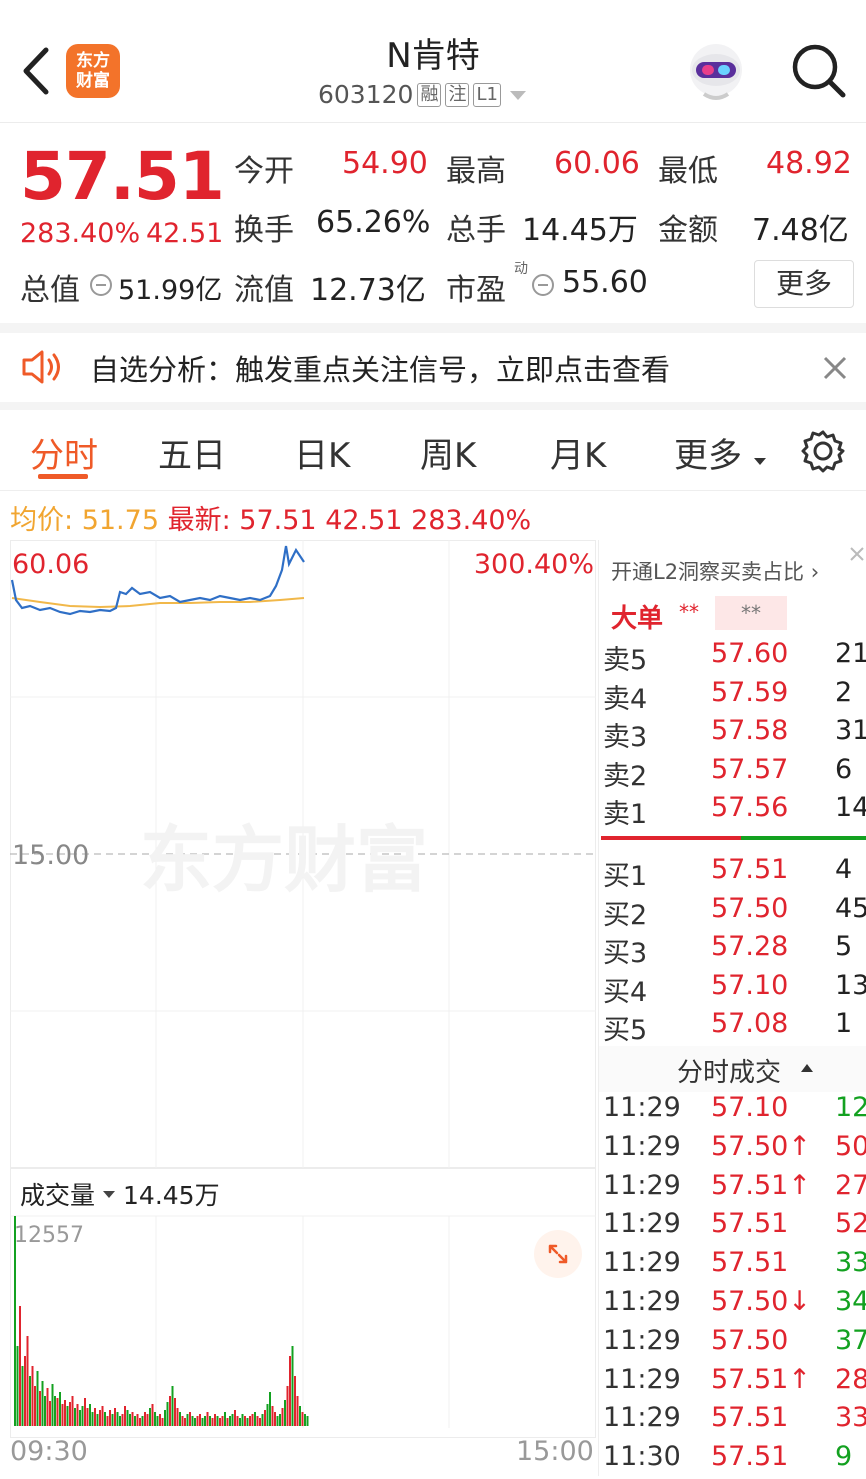 This screenshot has height=1479, width=866. I want to click on bid-row: 买5 57.08 1, so click(732, 1027).